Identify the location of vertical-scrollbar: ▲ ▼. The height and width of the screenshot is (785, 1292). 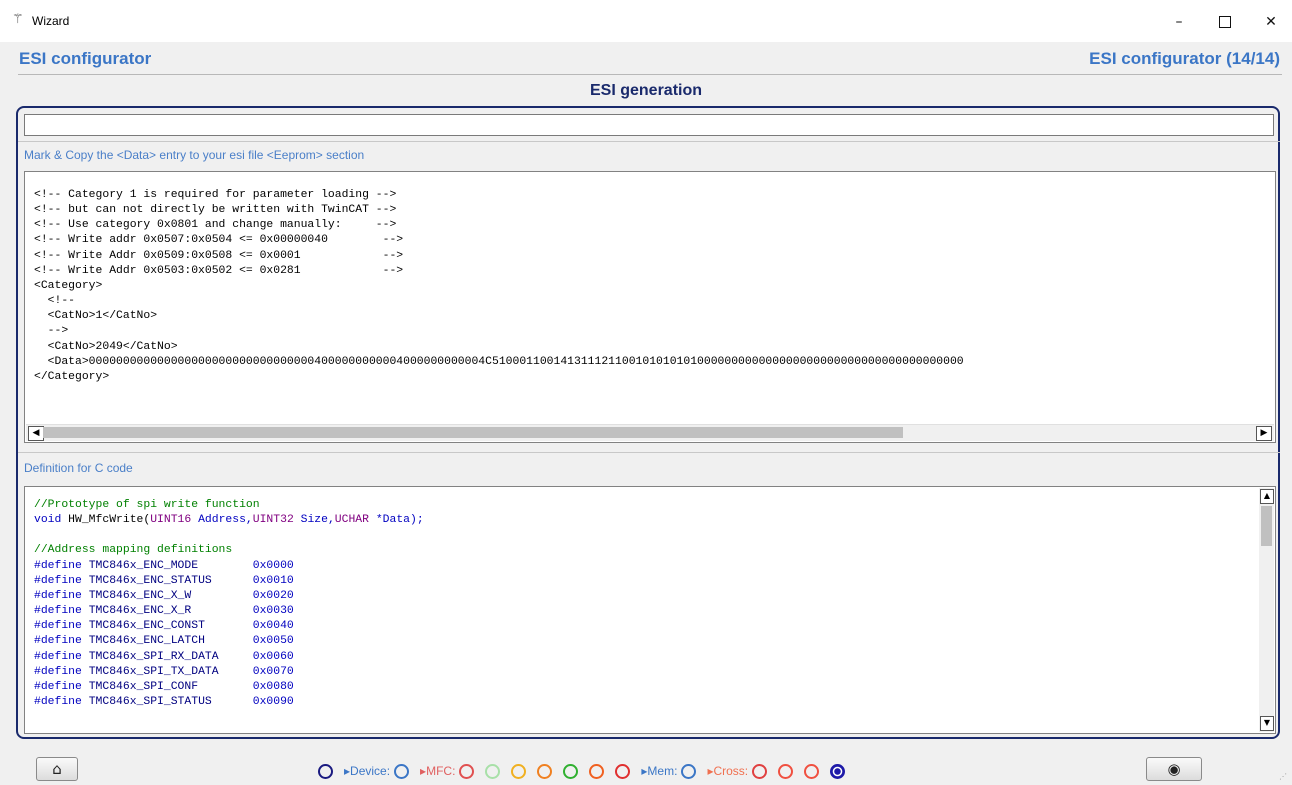
(1266, 610).